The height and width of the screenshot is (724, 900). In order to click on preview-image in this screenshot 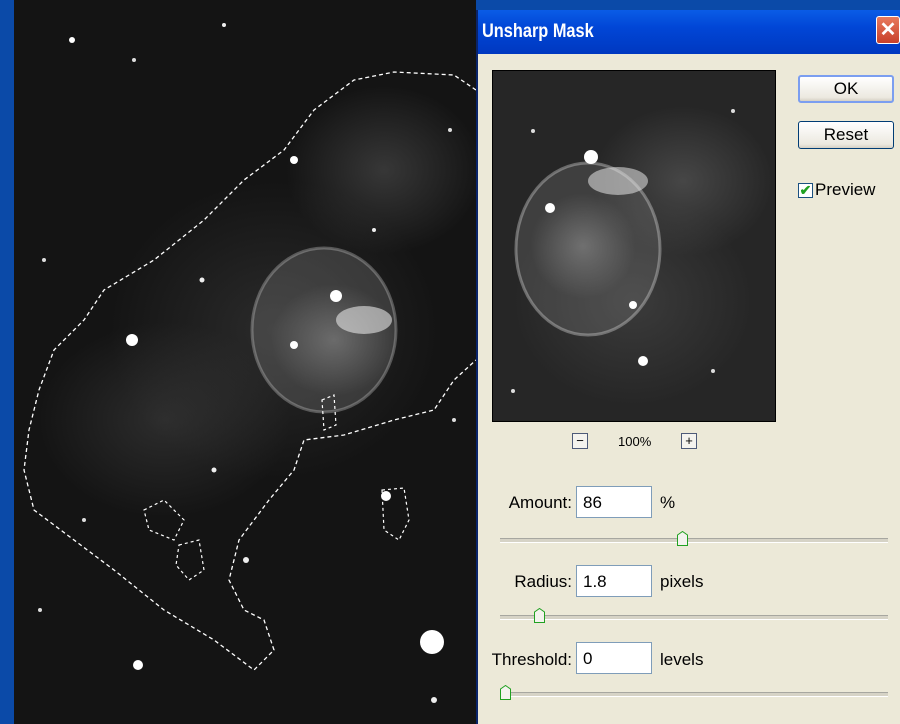, I will do `click(623, 251)`.